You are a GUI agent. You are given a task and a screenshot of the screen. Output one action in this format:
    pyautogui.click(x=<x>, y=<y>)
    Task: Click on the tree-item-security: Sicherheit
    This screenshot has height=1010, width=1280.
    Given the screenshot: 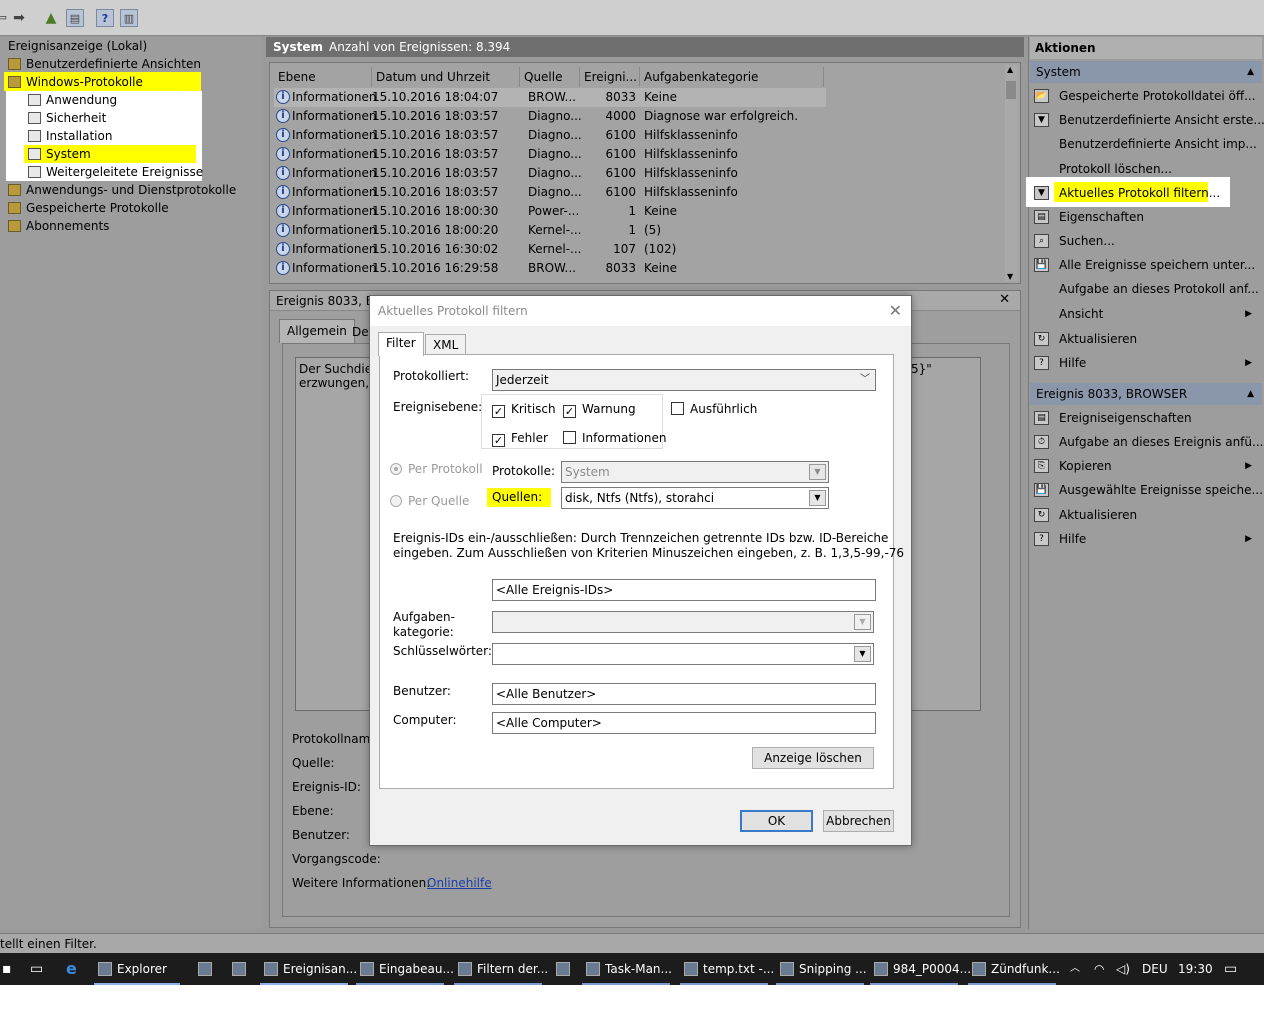 What is the action you would take?
    pyautogui.click(x=67, y=118)
    